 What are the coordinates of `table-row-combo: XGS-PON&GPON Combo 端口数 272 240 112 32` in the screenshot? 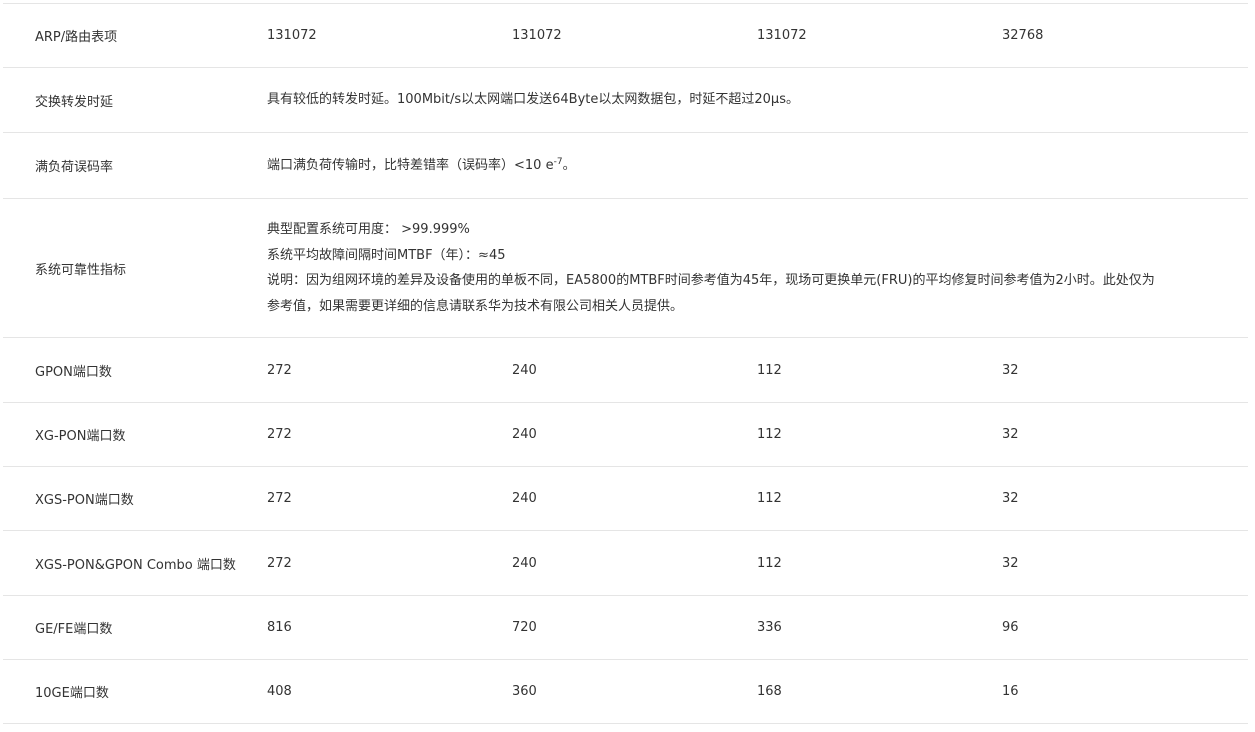 It's located at (625, 563).